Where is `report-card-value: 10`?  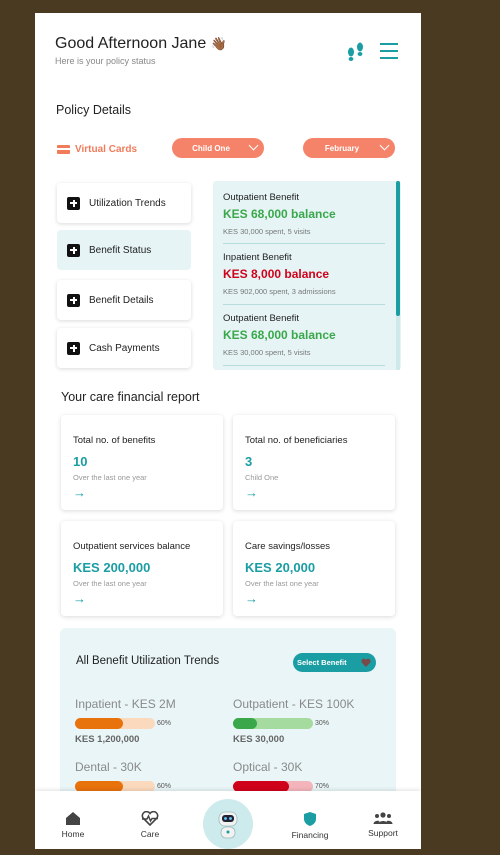 report-card-value: 10 is located at coordinates (80, 461).